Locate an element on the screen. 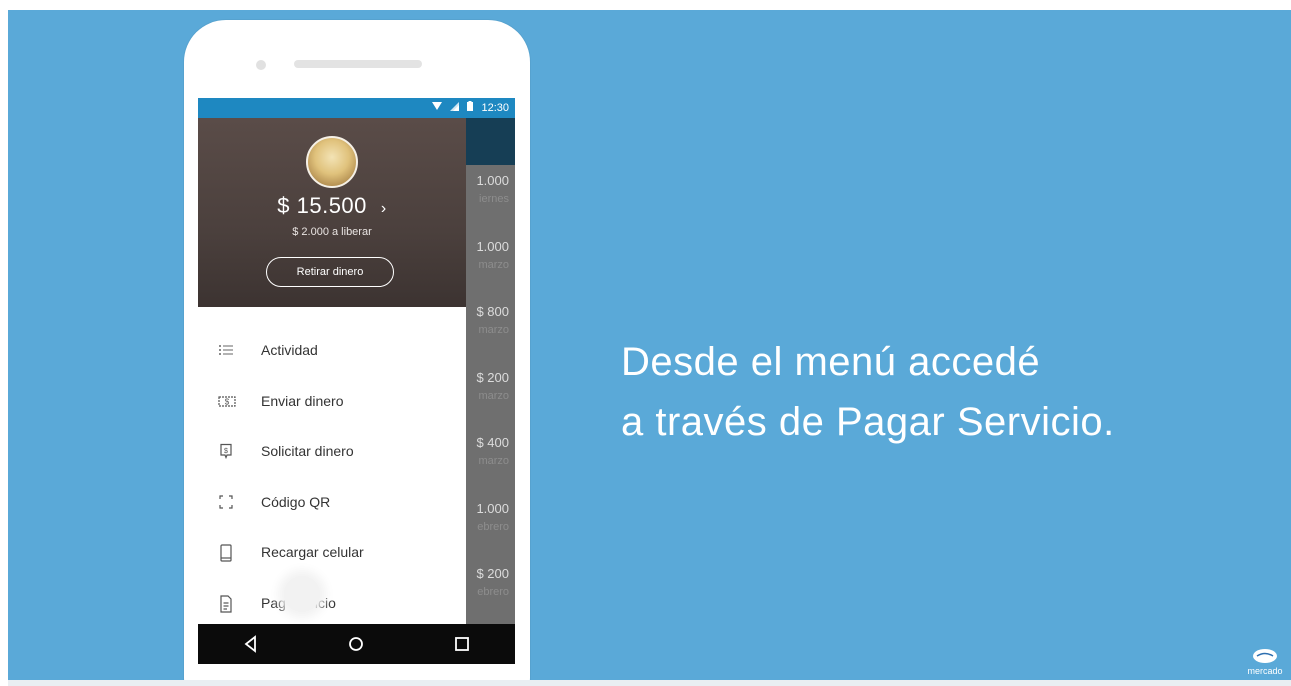 The width and height of the screenshot is (1291, 686). list-item: $ 200 ebrero is located at coordinates (490, 591).